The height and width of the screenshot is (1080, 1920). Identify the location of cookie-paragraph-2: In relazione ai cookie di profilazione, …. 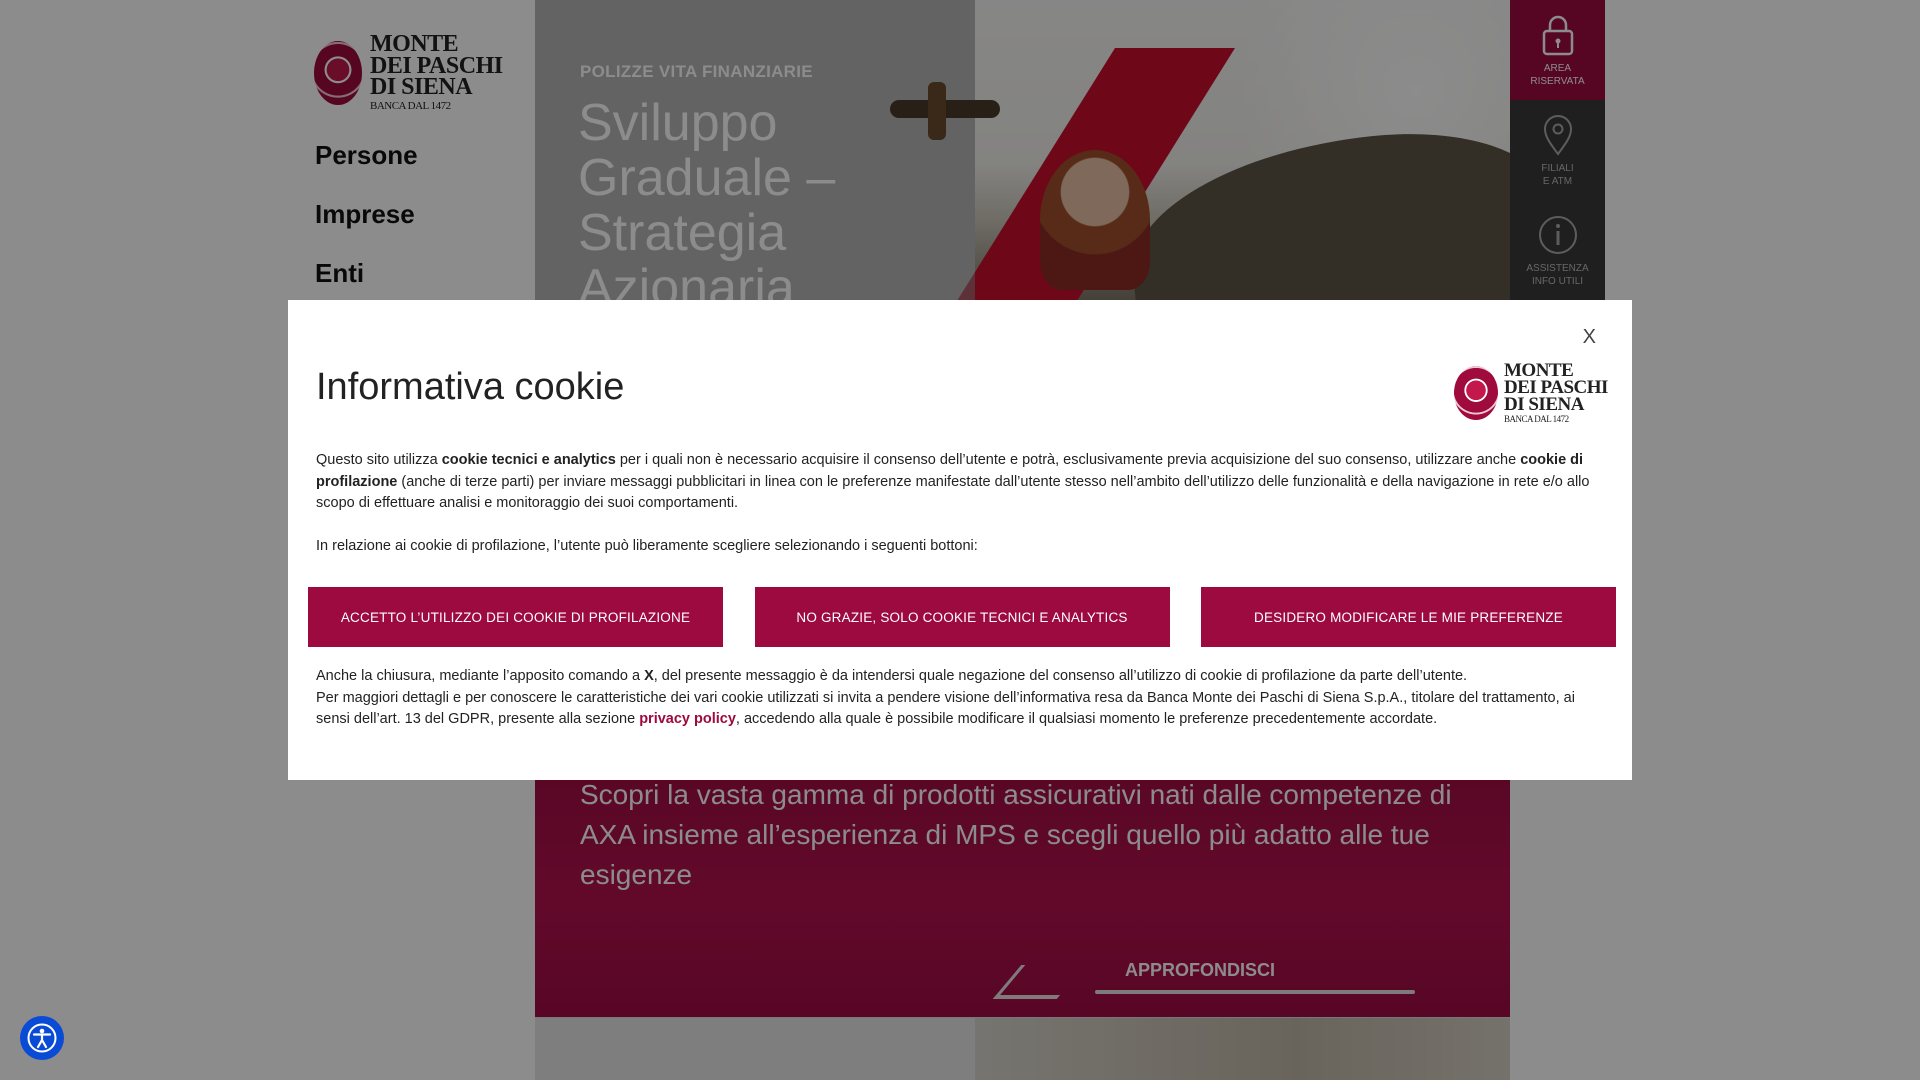
(647, 545).